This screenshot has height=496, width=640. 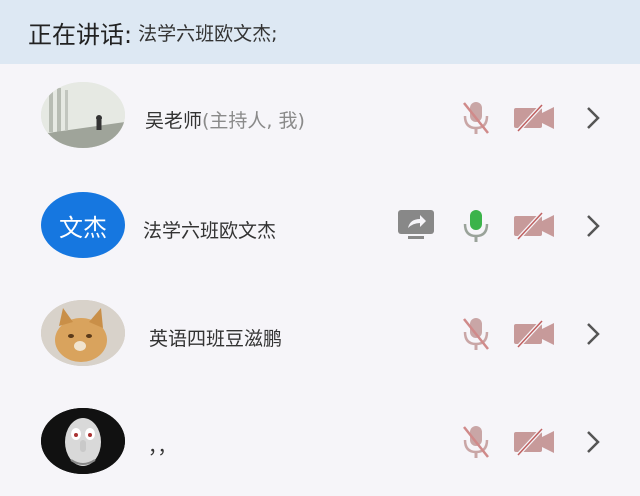 What do you see at coordinates (476, 226) in the screenshot?
I see `mic-active-icon` at bounding box center [476, 226].